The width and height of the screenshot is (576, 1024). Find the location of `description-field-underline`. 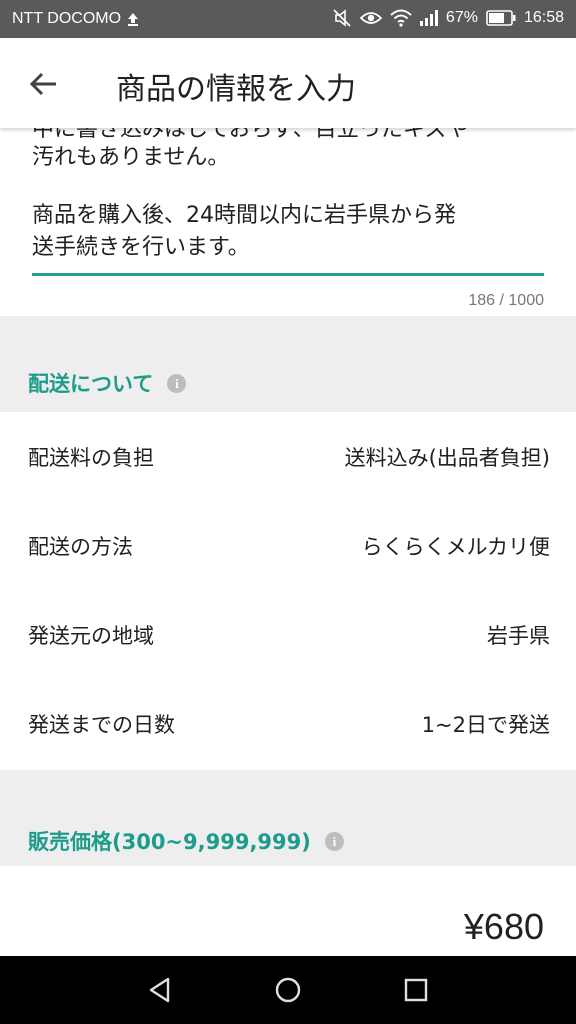

description-field-underline is located at coordinates (288, 274).